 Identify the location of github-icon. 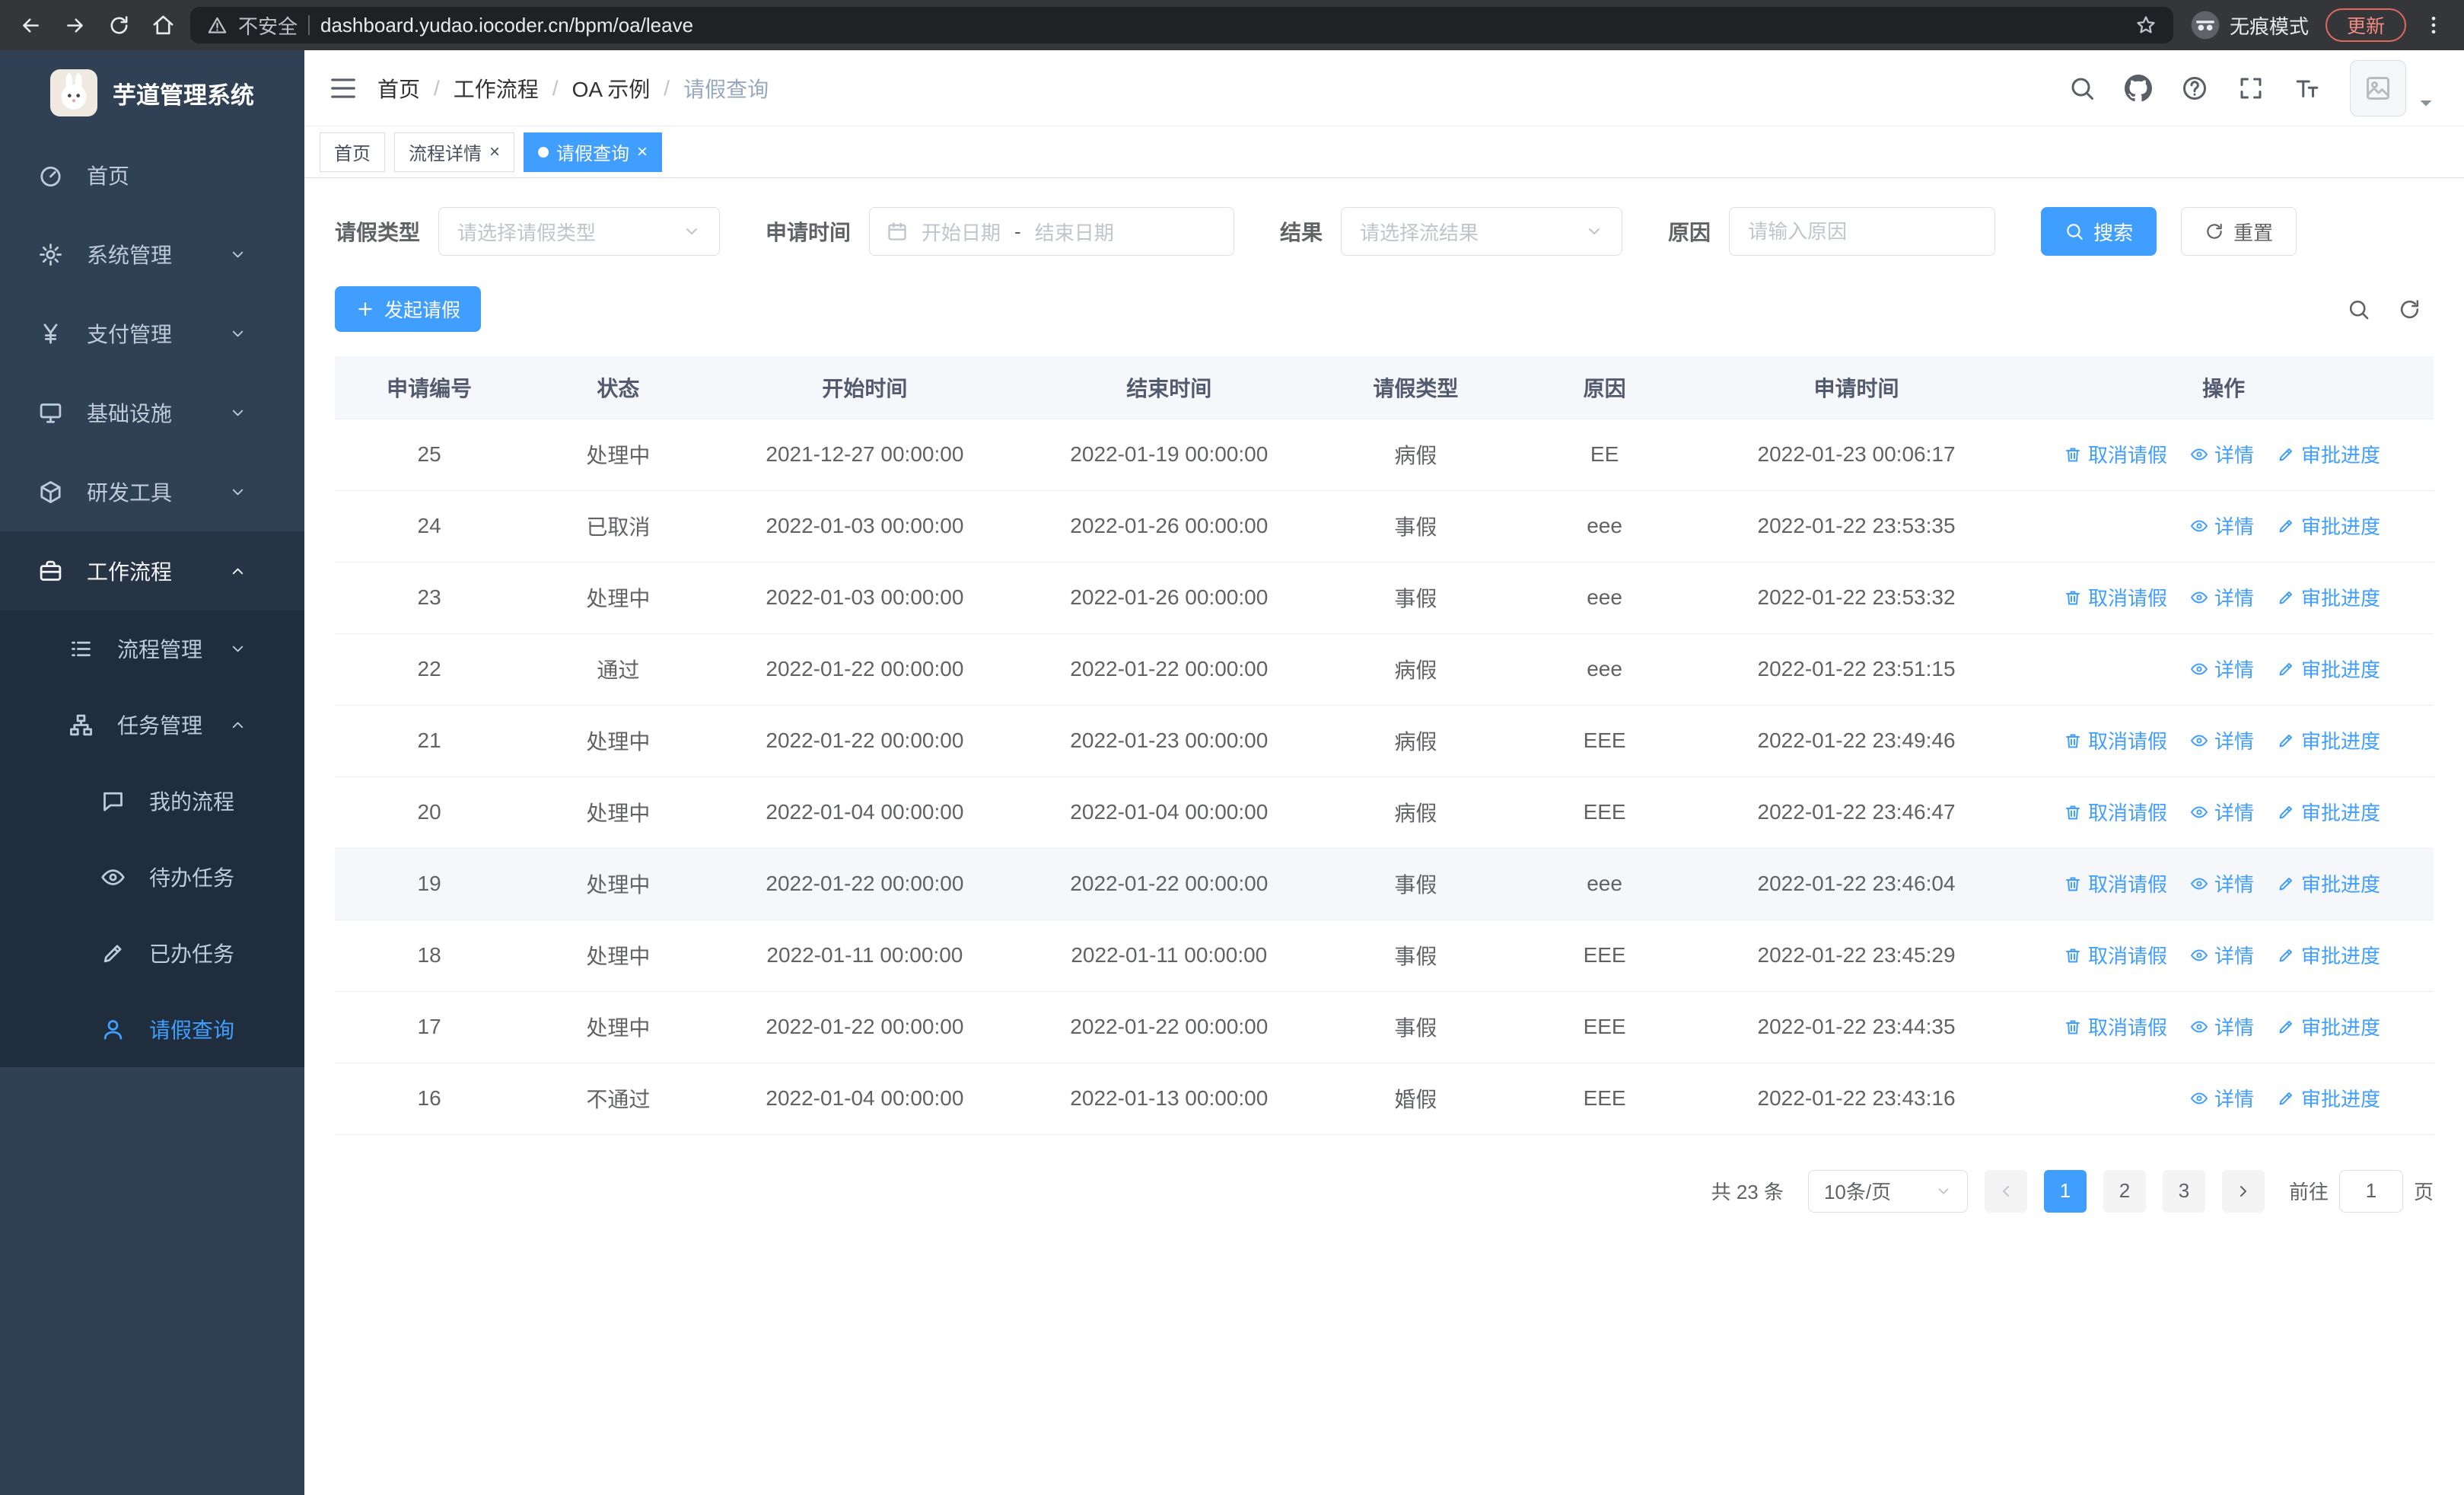
(2138, 88).